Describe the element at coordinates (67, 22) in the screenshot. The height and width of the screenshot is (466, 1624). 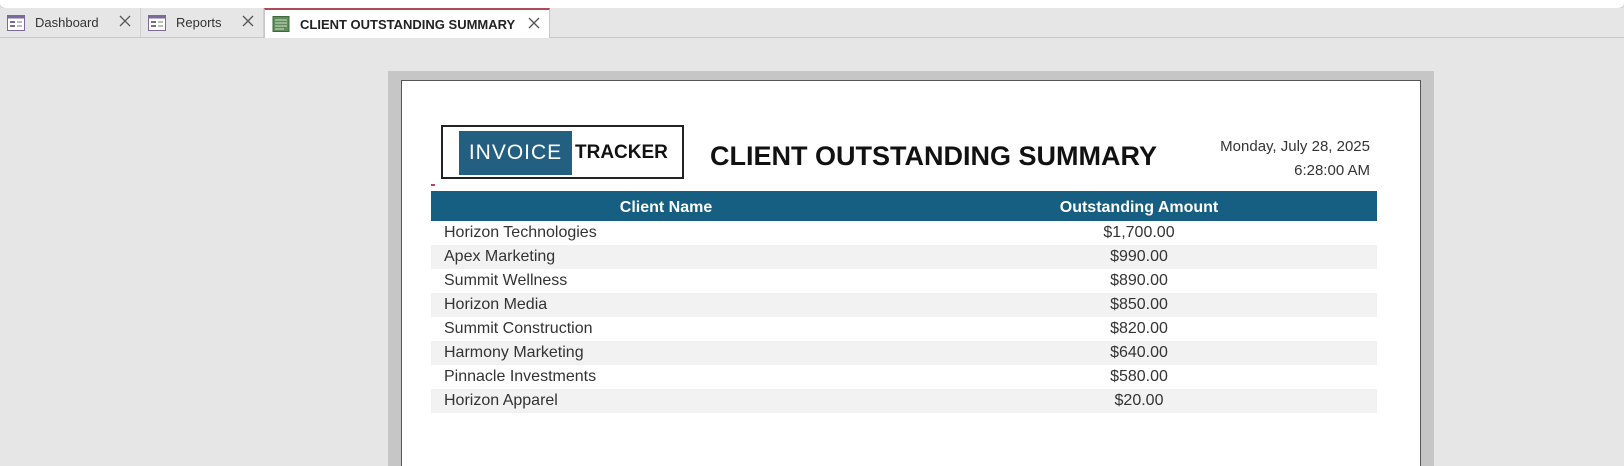
I see `tab-label: Dashboard` at that location.